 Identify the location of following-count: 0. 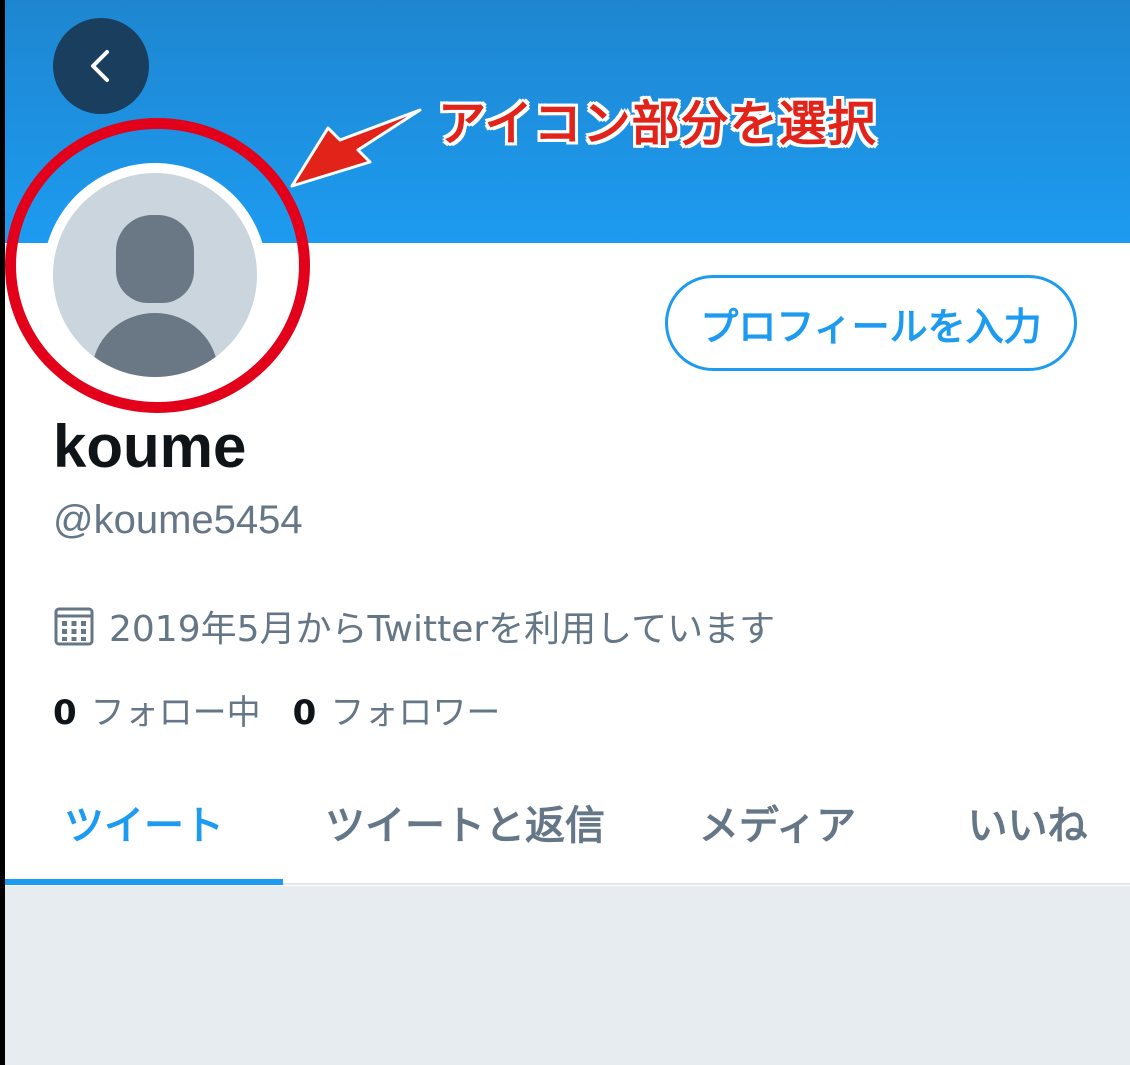
(65, 713).